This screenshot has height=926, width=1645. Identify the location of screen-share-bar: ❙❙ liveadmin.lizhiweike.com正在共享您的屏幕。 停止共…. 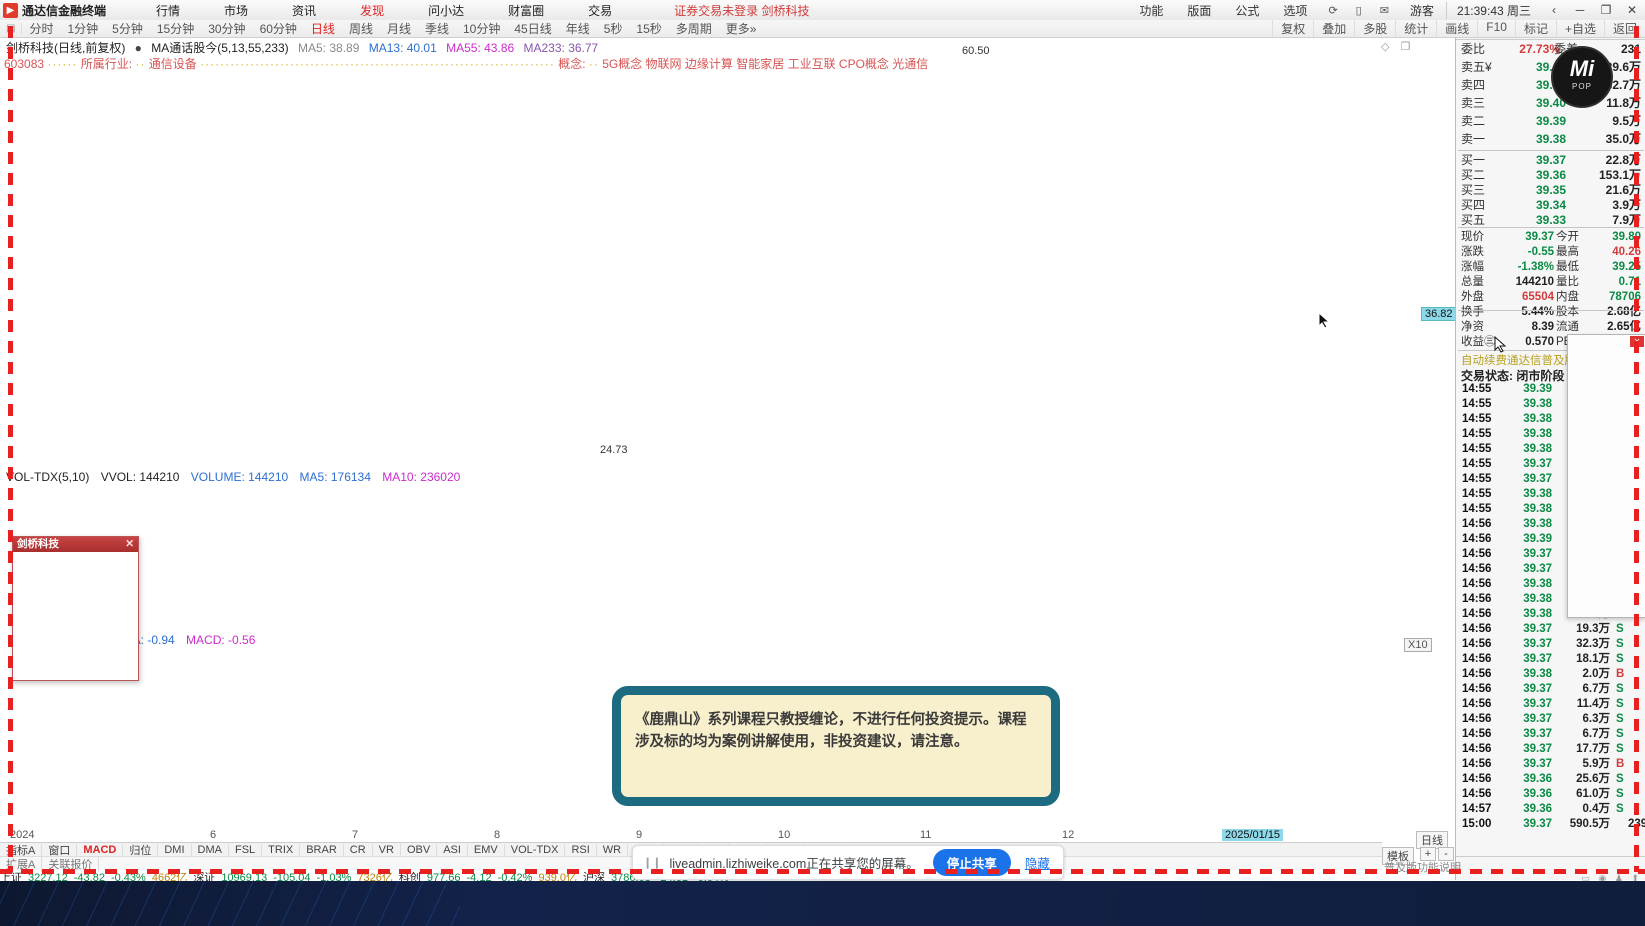
(848, 862).